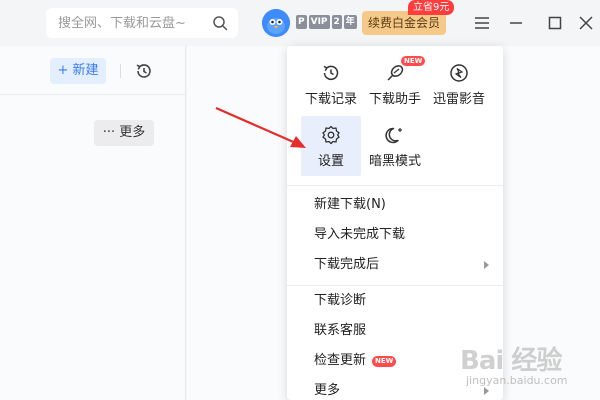  Describe the element at coordinates (319, 22) in the screenshot. I see `vip-letter: VIP` at that location.